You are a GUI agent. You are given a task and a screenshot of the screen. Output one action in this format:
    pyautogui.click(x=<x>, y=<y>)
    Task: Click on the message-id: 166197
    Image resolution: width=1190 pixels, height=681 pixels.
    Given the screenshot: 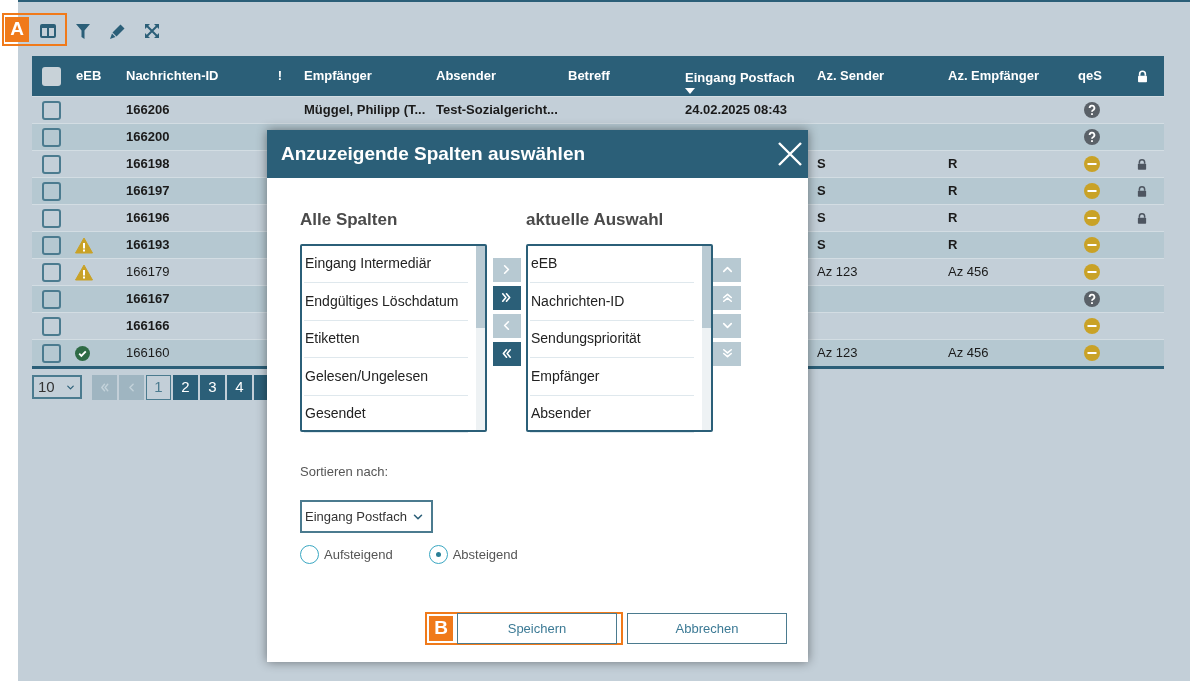 What is the action you would take?
    pyautogui.click(x=148, y=191)
    